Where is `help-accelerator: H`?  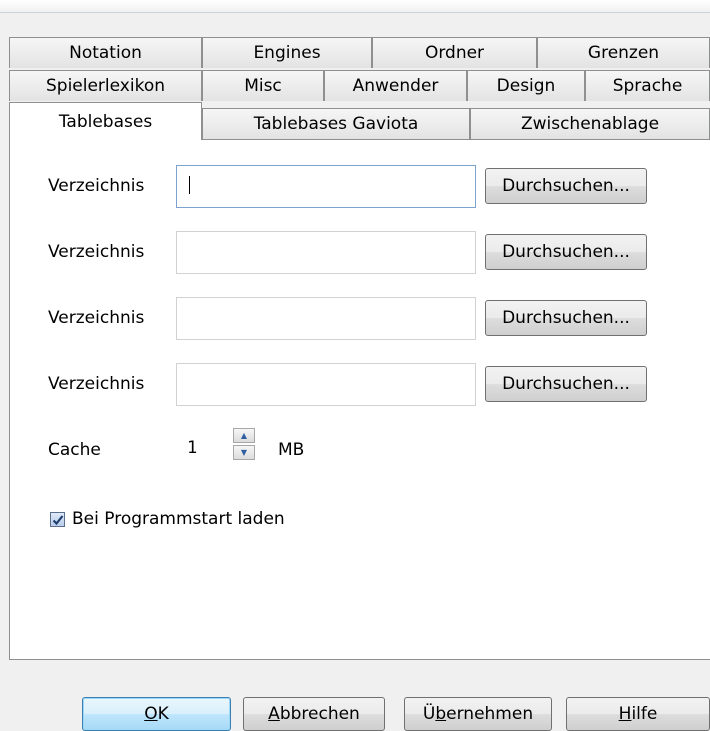
help-accelerator: H is located at coordinates (625, 714).